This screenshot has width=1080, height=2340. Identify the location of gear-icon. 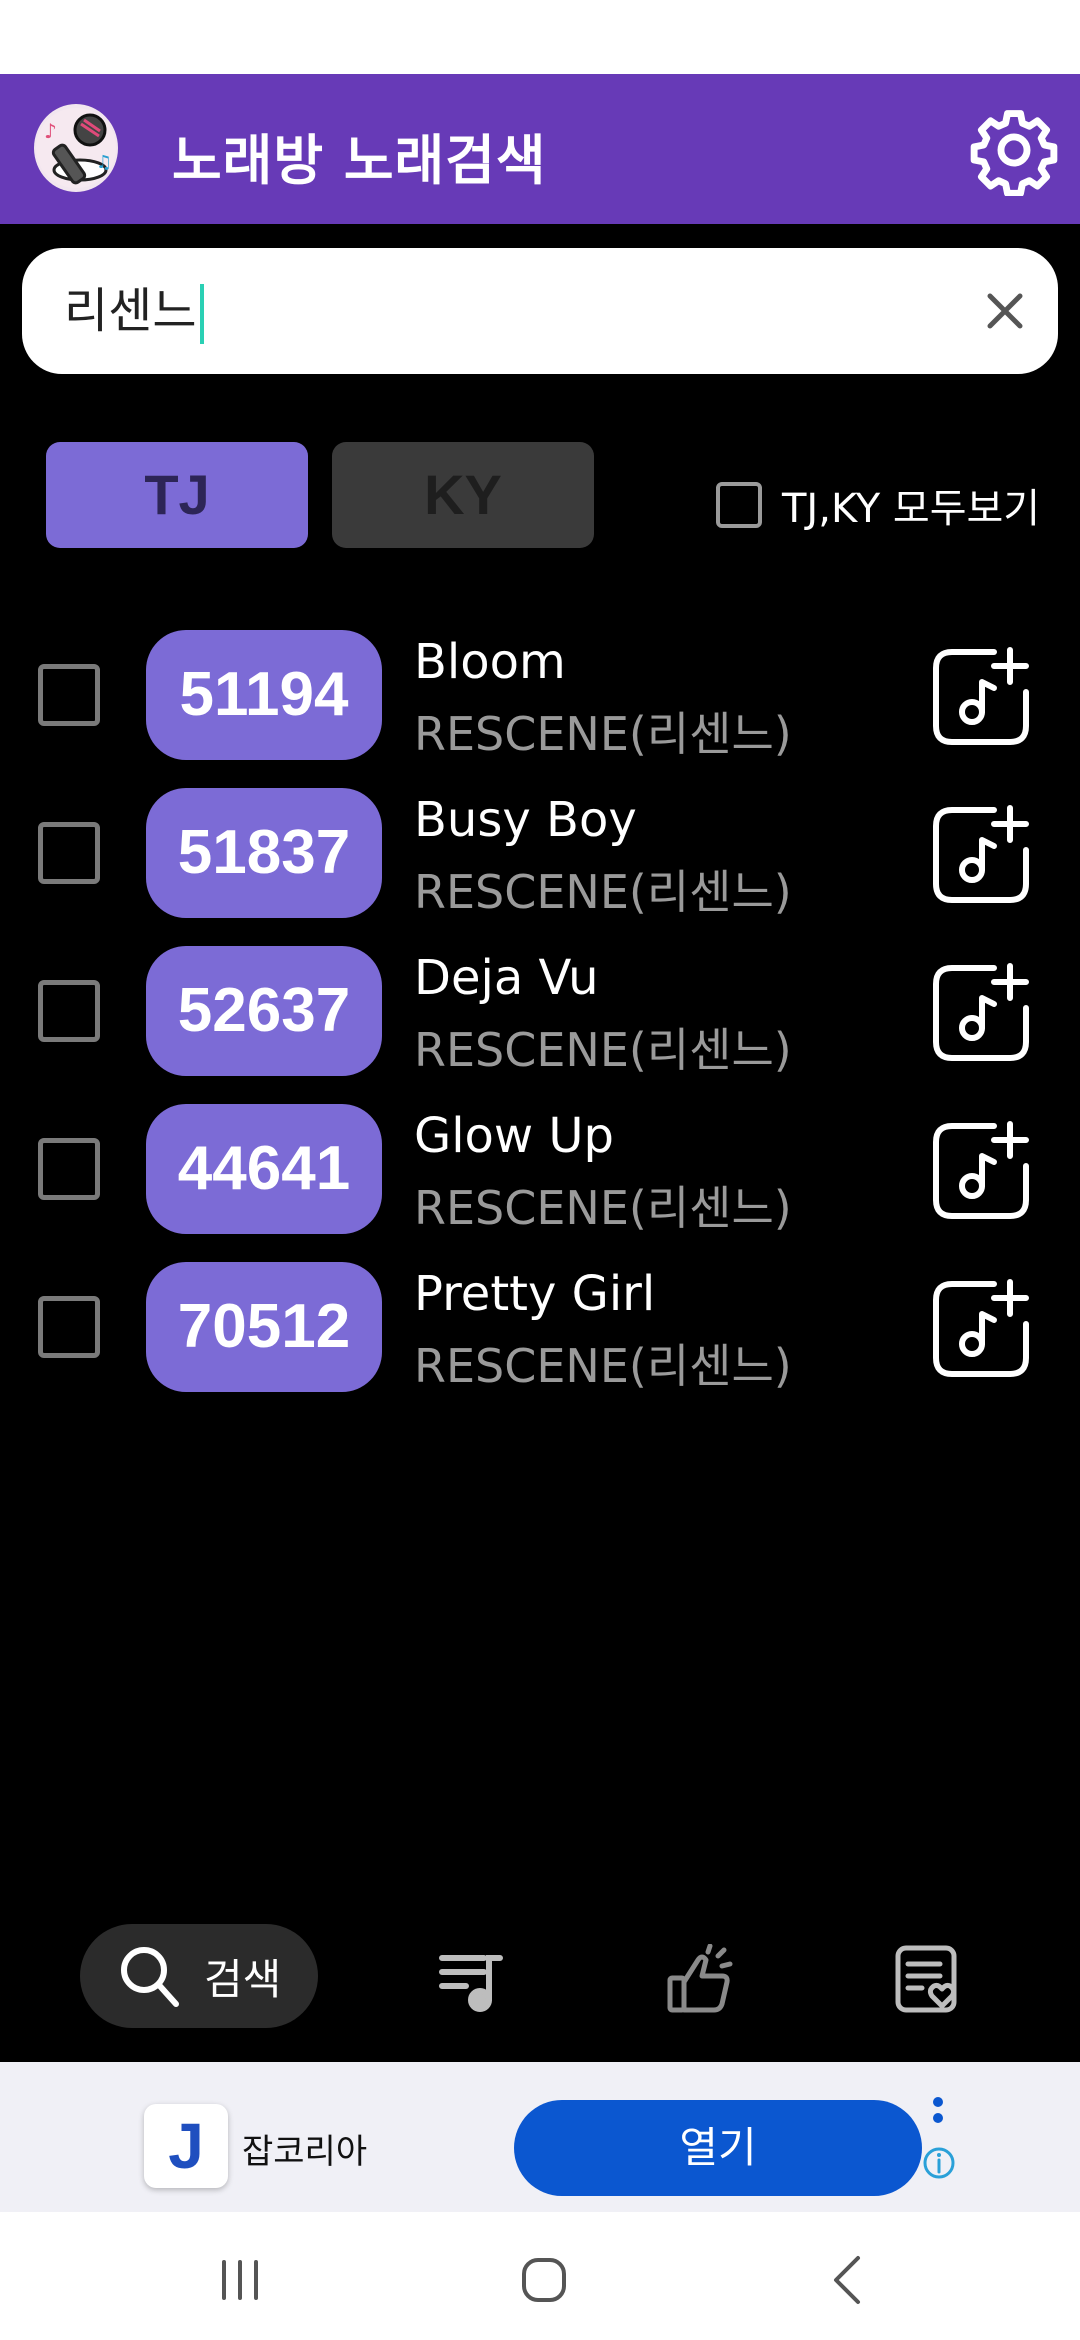
(1014, 153).